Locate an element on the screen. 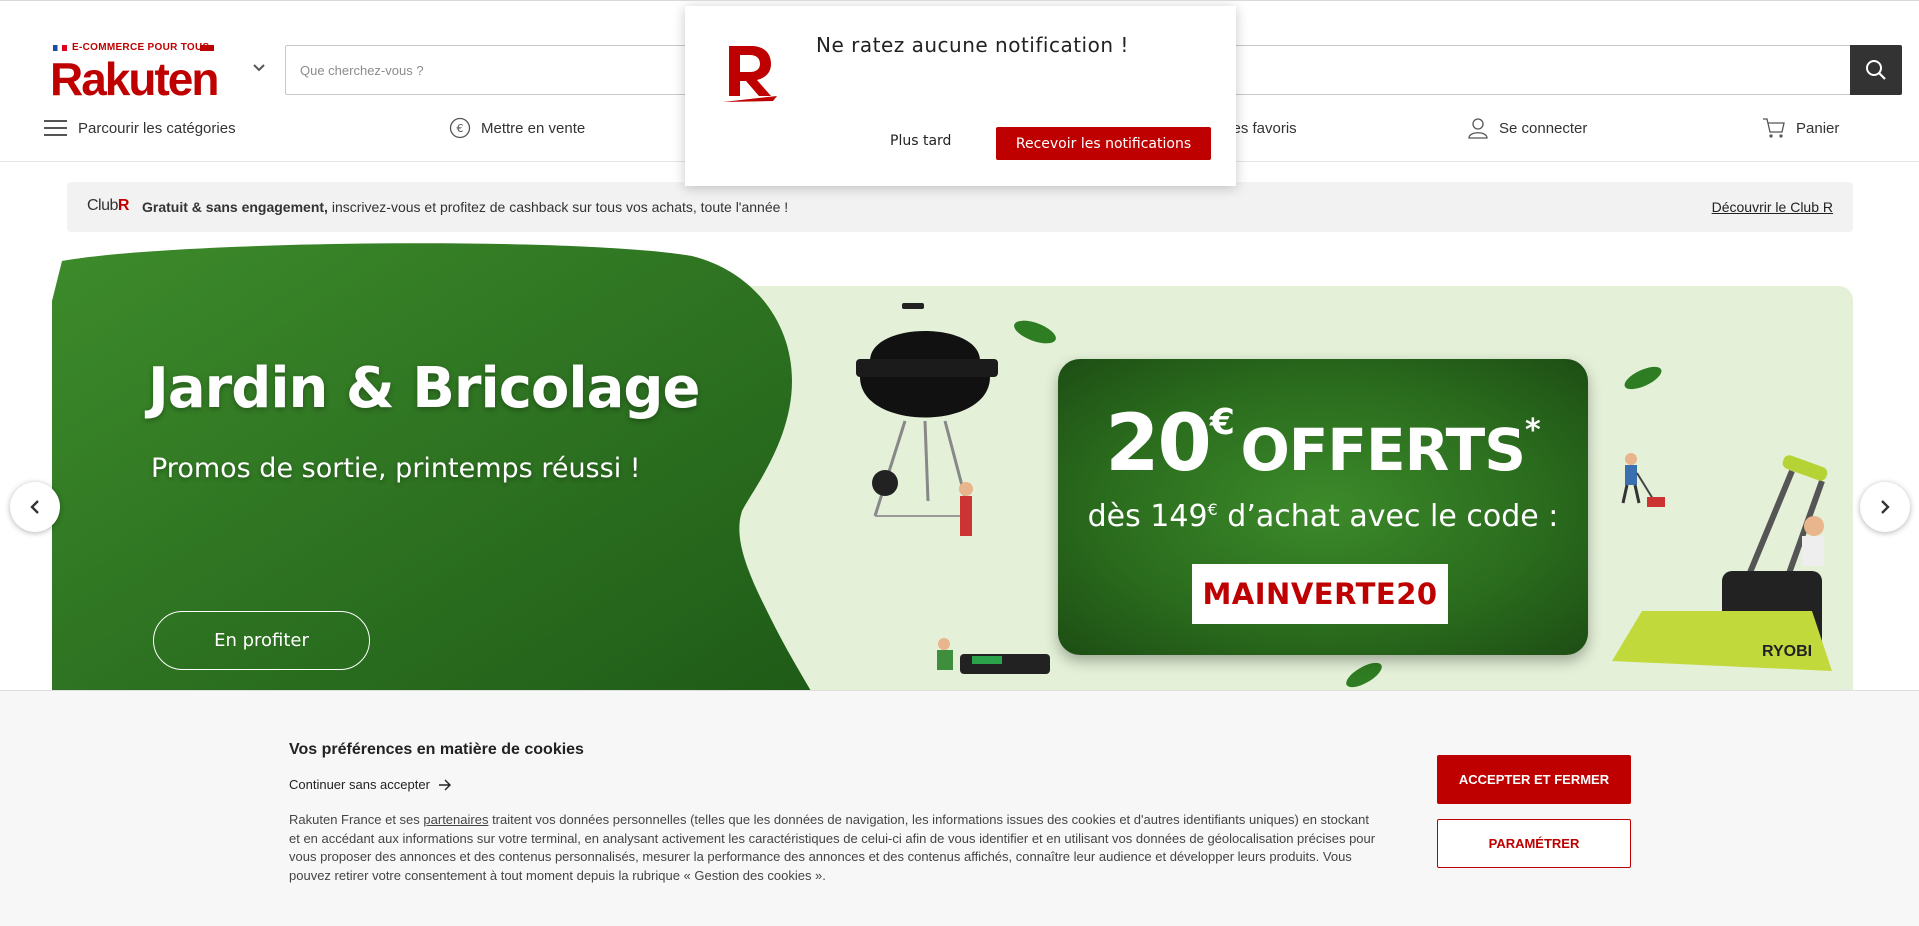 This screenshot has height=926, width=1919. promo-code: MAINVERTE20 is located at coordinates (1320, 594).